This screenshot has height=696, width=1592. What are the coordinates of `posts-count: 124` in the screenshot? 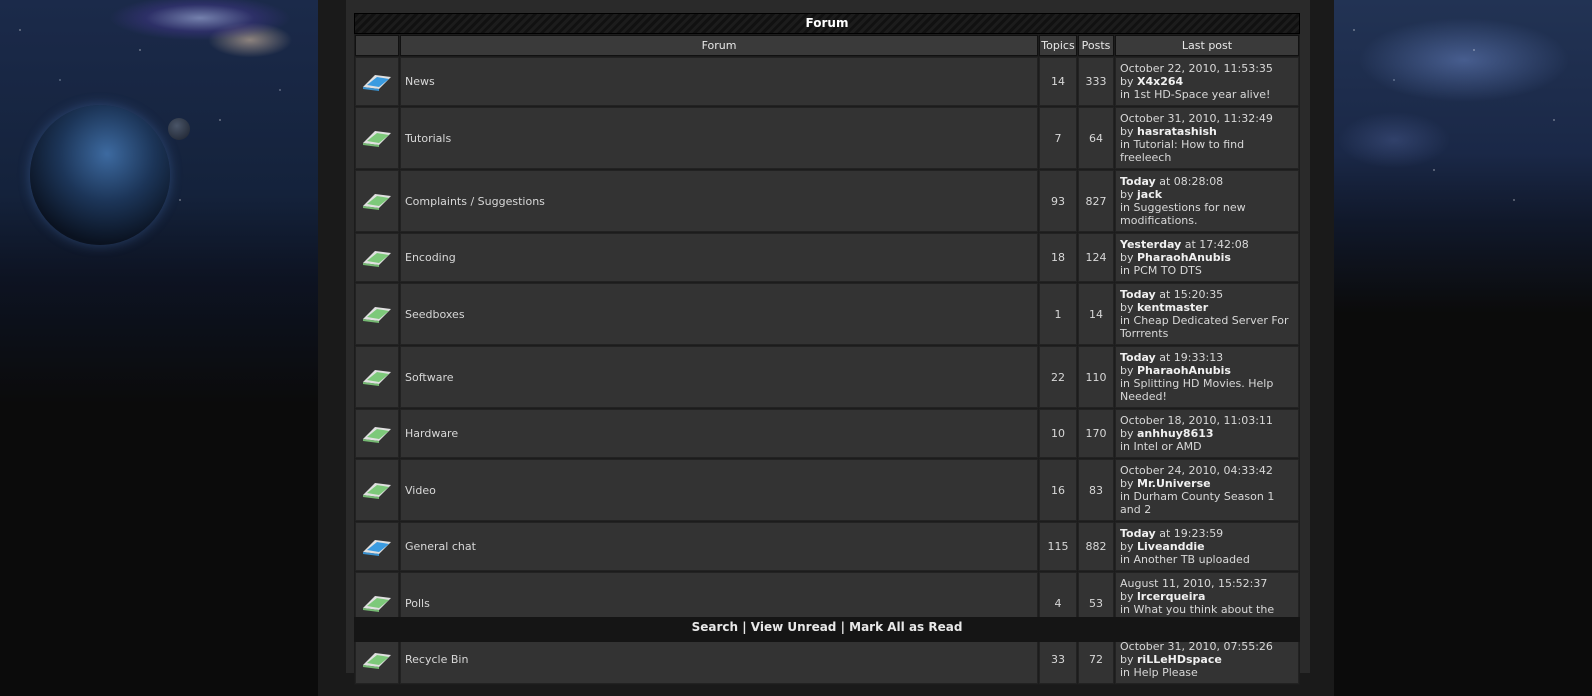 It's located at (1096, 257).